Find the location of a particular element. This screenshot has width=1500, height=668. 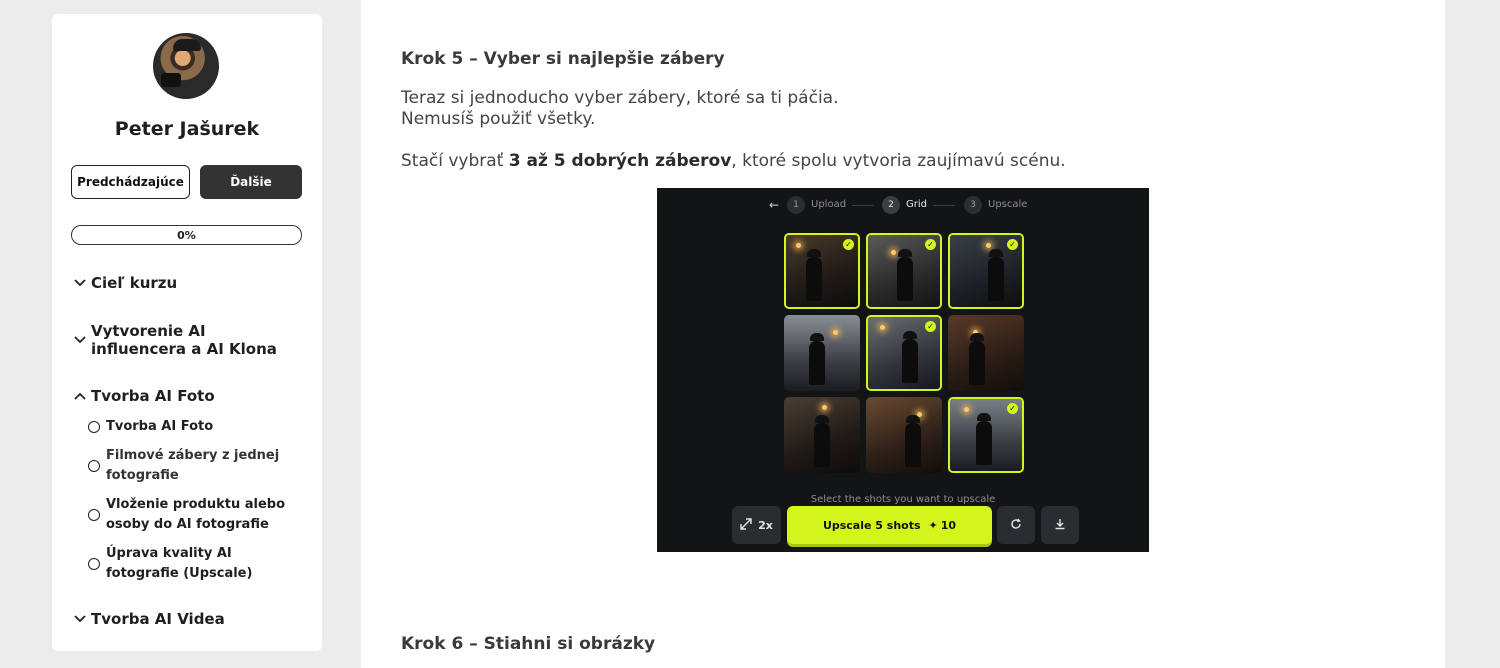

step-label: Upscale is located at coordinates (1008, 204).